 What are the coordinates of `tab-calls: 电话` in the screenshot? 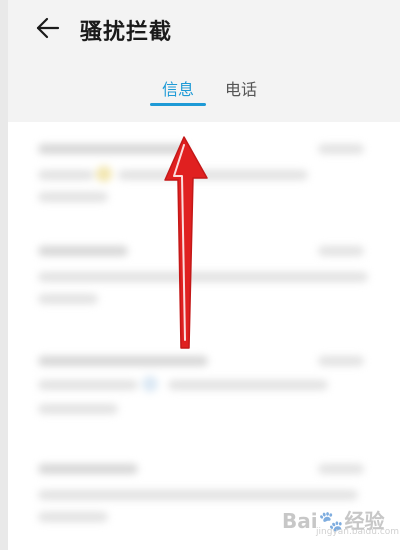 It's located at (241, 88).